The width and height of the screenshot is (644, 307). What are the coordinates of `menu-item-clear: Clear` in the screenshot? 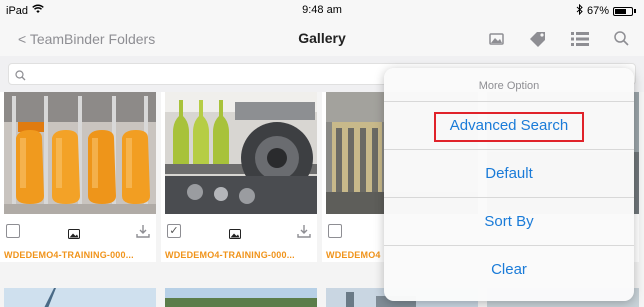 It's located at (509, 270).